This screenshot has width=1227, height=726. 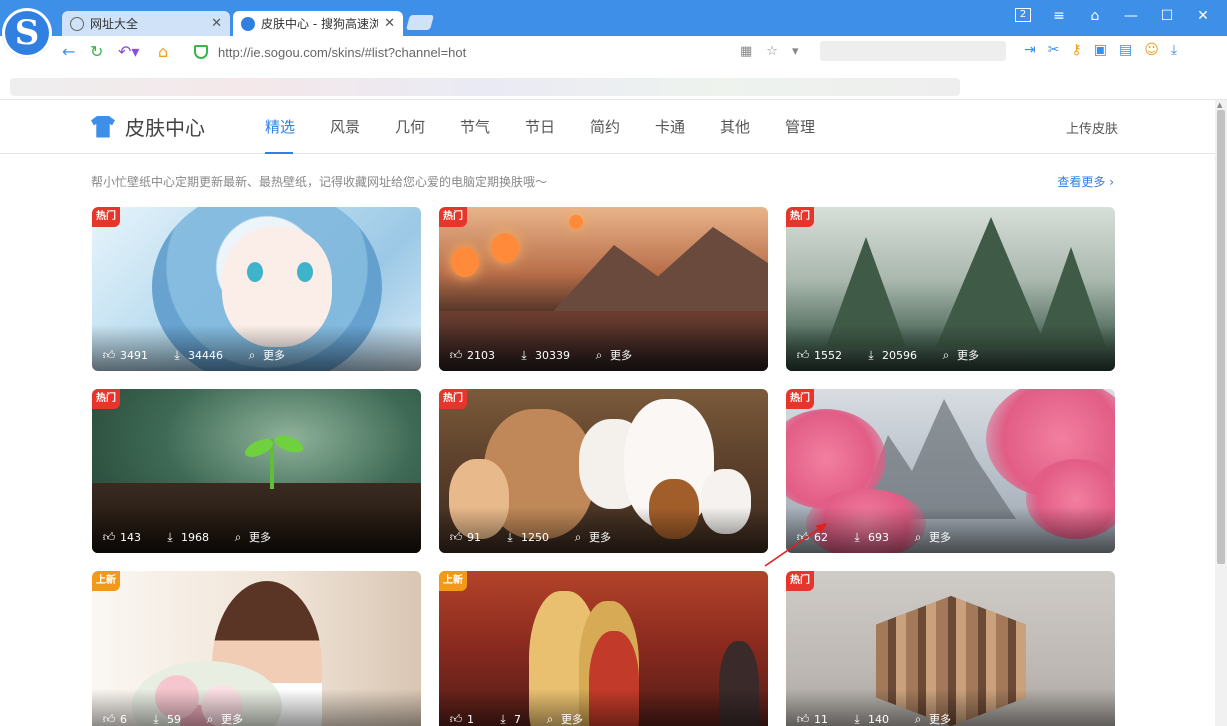 I want to click on nav-cartoon: 卡通, so click(x=687, y=135).